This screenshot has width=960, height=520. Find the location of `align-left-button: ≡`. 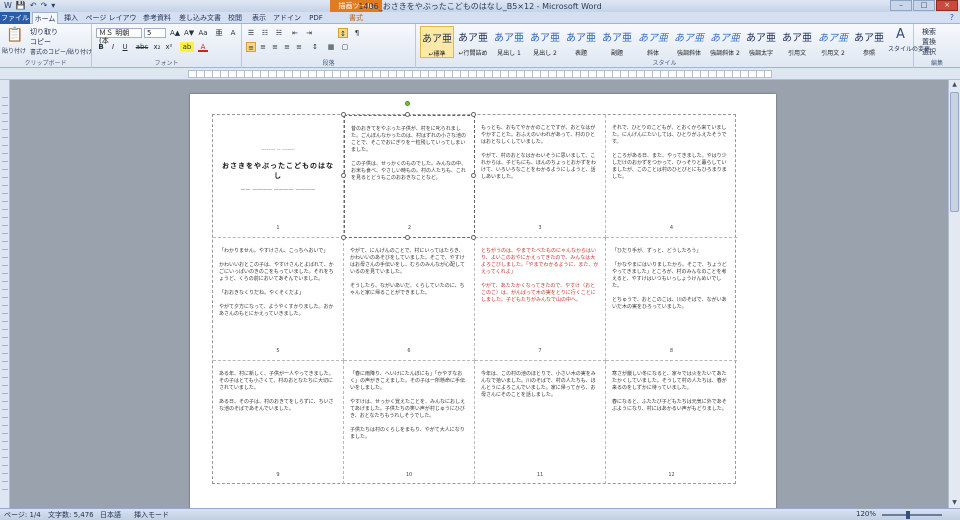

align-left-button: ≡ is located at coordinates (251, 47).